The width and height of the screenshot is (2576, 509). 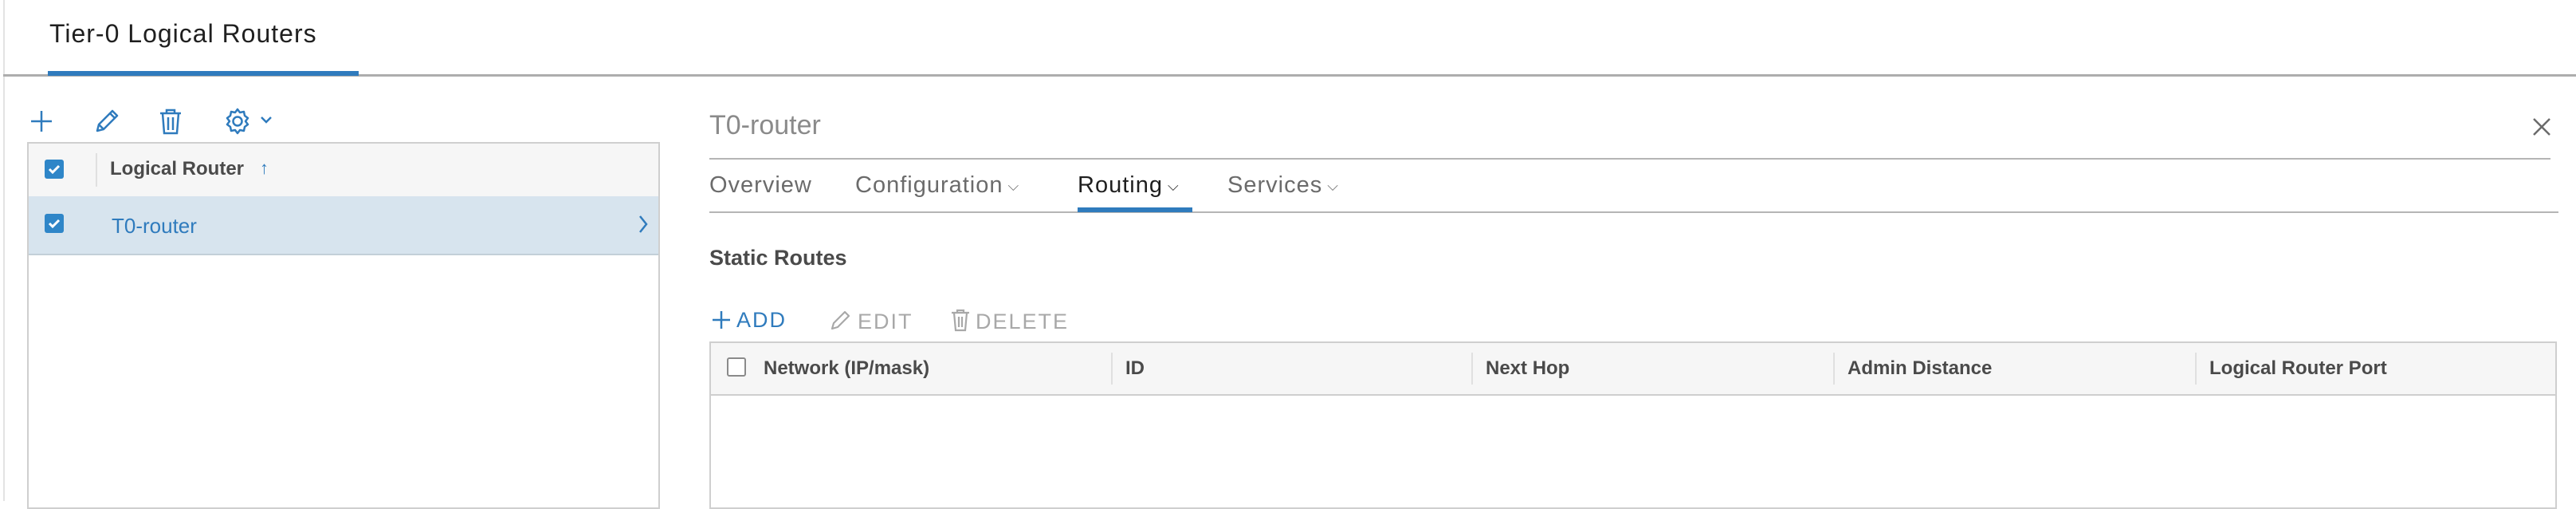 What do you see at coordinates (1023, 321) in the screenshot?
I see `delete-label: DELETE` at bounding box center [1023, 321].